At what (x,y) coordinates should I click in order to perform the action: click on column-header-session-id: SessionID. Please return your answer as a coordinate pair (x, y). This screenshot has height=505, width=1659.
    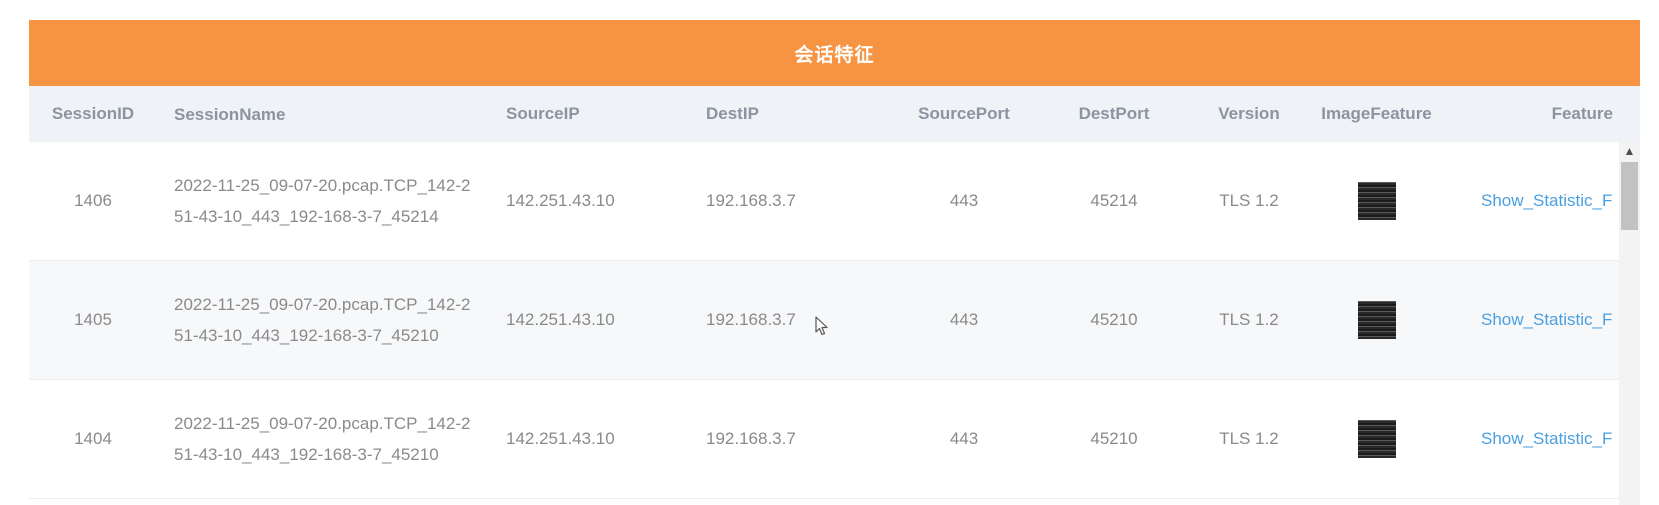
    Looking at the image, I should click on (93, 114).